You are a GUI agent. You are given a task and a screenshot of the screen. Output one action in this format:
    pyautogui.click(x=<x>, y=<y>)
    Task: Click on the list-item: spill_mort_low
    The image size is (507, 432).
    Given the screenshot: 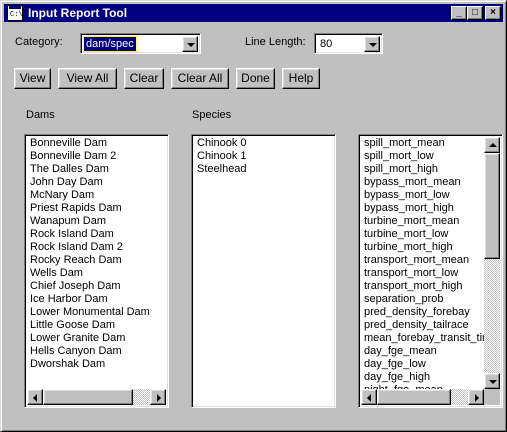 What is the action you would take?
    pyautogui.click(x=422, y=156)
    